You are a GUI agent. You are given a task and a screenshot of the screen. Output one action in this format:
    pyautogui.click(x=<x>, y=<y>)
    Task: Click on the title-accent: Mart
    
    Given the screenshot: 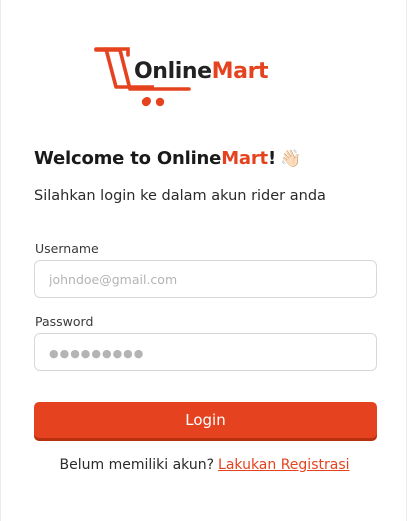 What is the action you would take?
    pyautogui.click(x=244, y=158)
    